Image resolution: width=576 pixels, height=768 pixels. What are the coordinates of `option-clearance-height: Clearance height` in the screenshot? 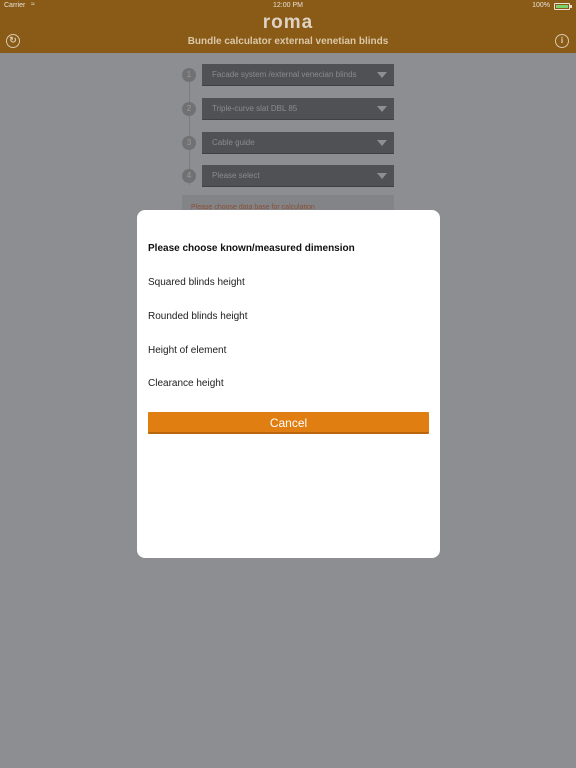 It's located at (288, 383).